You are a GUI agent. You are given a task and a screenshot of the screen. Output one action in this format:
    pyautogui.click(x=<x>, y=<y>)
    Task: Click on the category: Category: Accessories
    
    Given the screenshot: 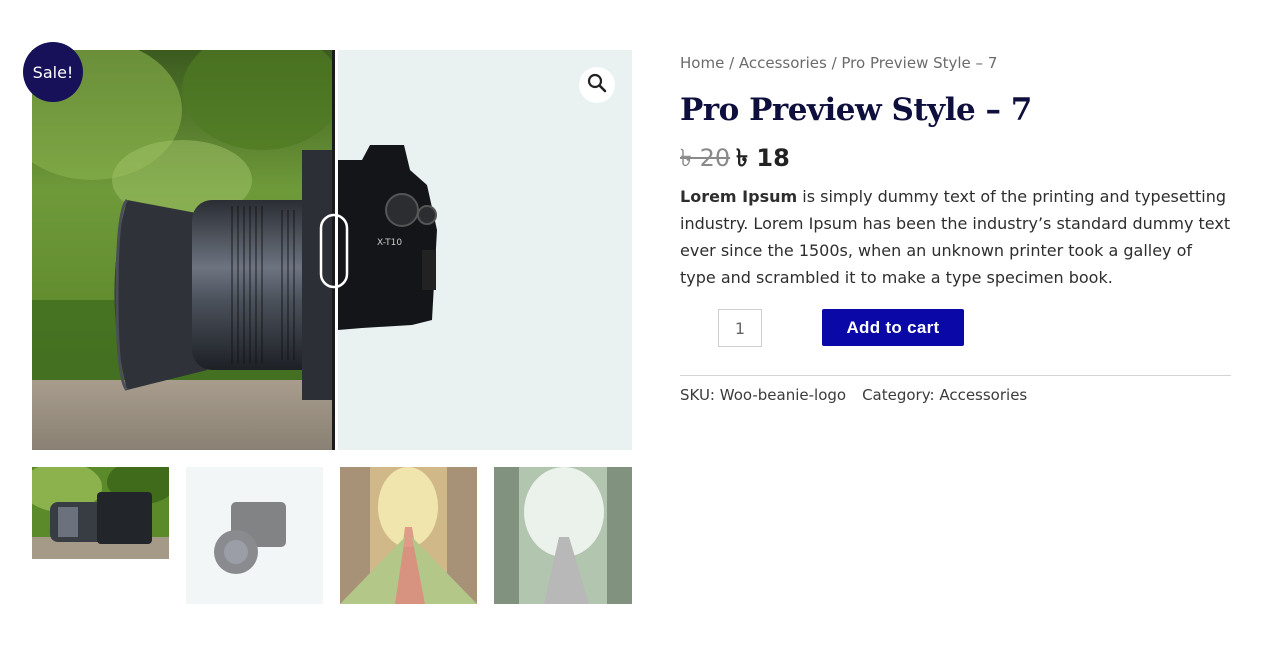 What is the action you would take?
    pyautogui.click(x=944, y=395)
    